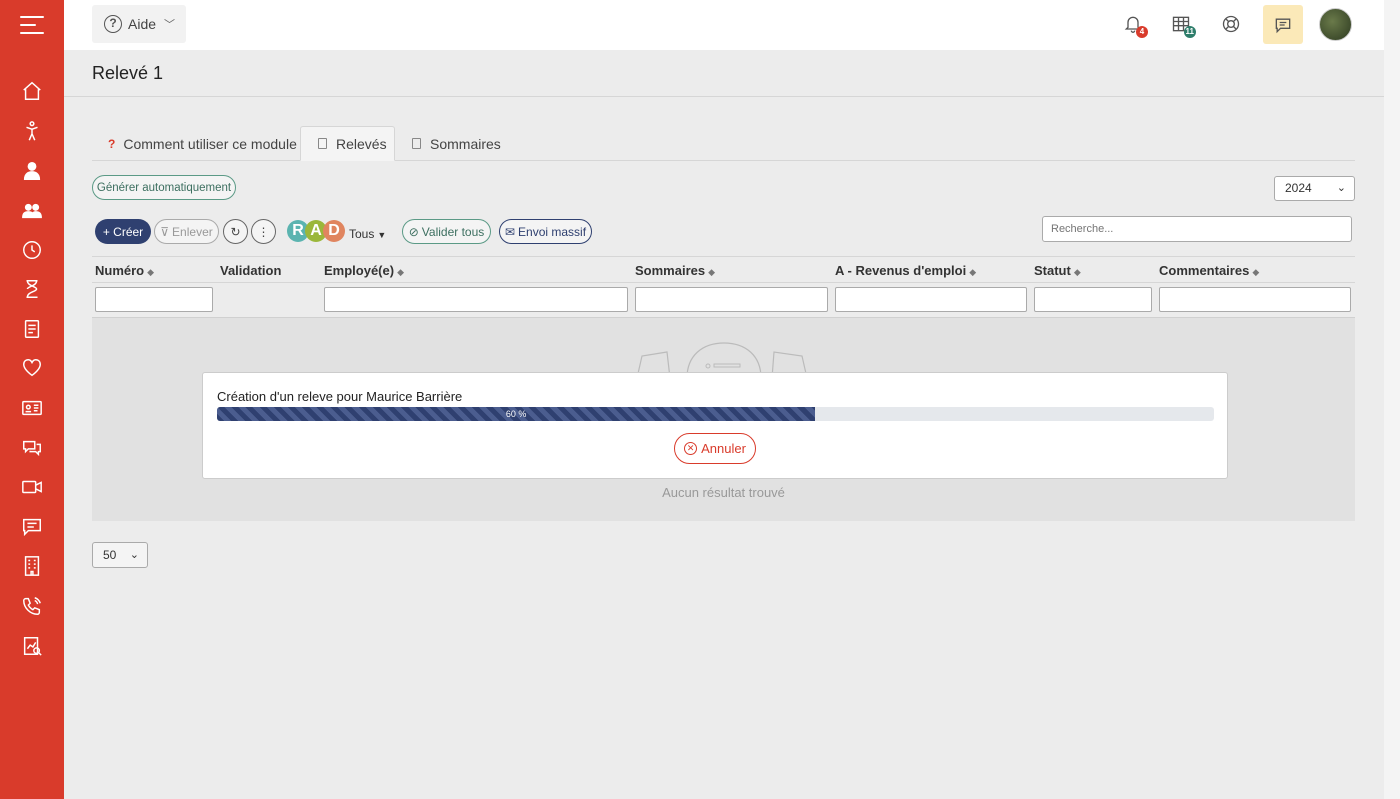 The width and height of the screenshot is (1400, 799). Describe the element at coordinates (32, 211) in the screenshot. I see `users-icon` at that location.